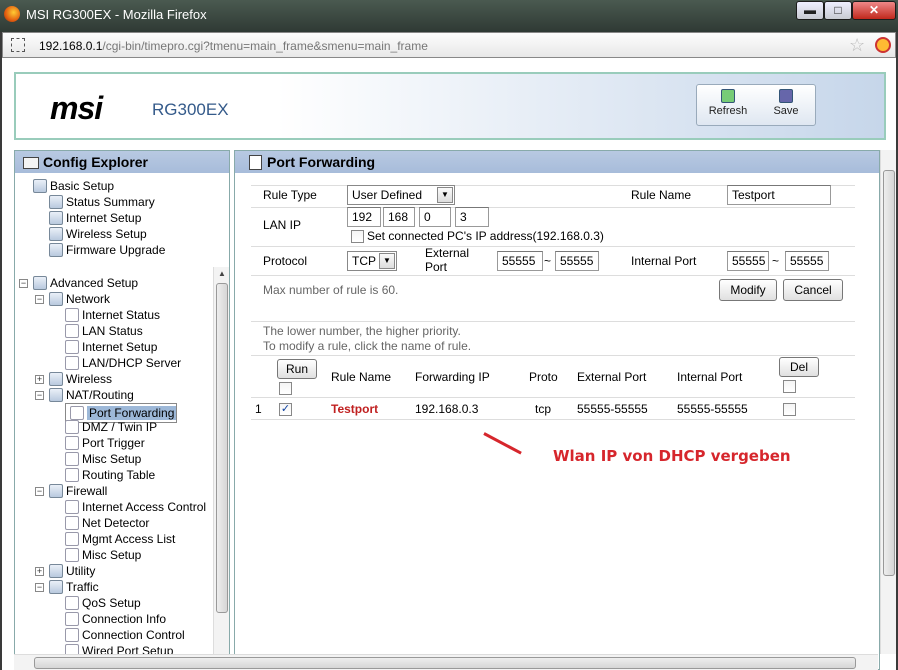 The width and height of the screenshot is (898, 670). What do you see at coordinates (39, 379) in the screenshot?
I see `expand-wireless-icon: +` at bounding box center [39, 379].